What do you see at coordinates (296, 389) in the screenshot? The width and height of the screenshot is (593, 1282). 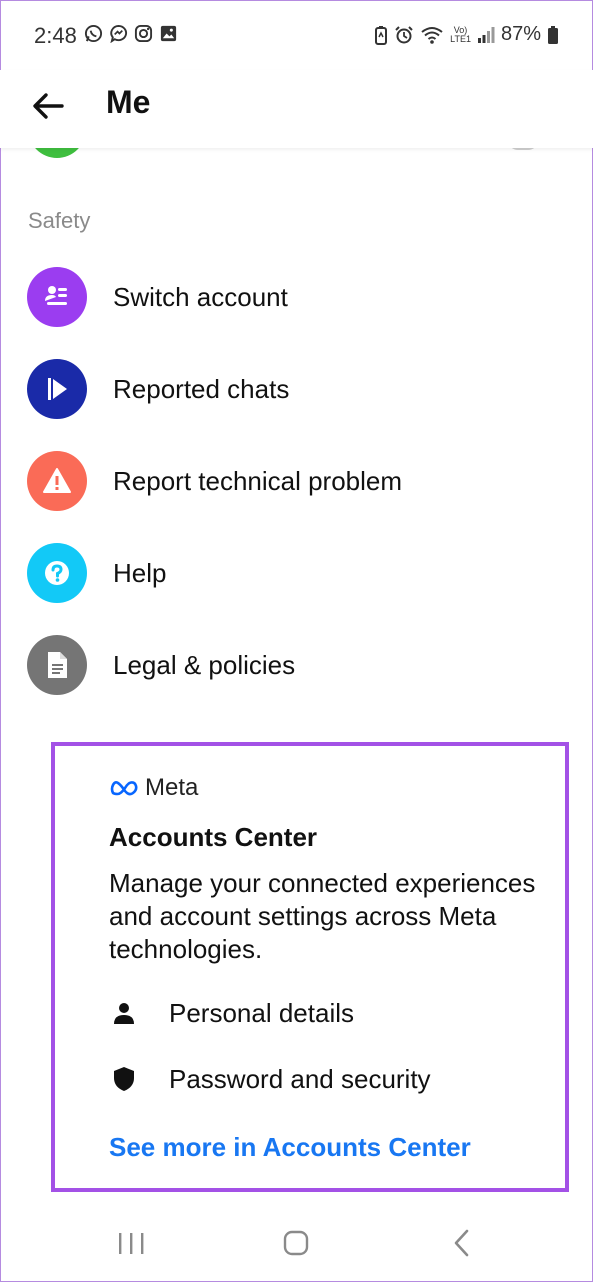 I see `menu-item-reported-chats: Reported chats` at bounding box center [296, 389].